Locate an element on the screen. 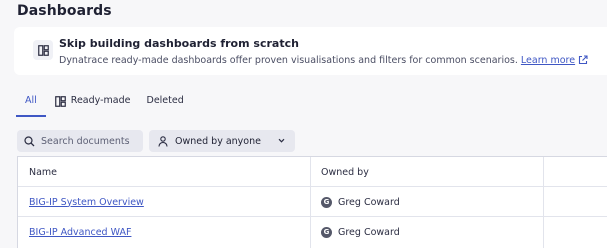  owner-filter-value: Owned by anyone is located at coordinates (218, 141).